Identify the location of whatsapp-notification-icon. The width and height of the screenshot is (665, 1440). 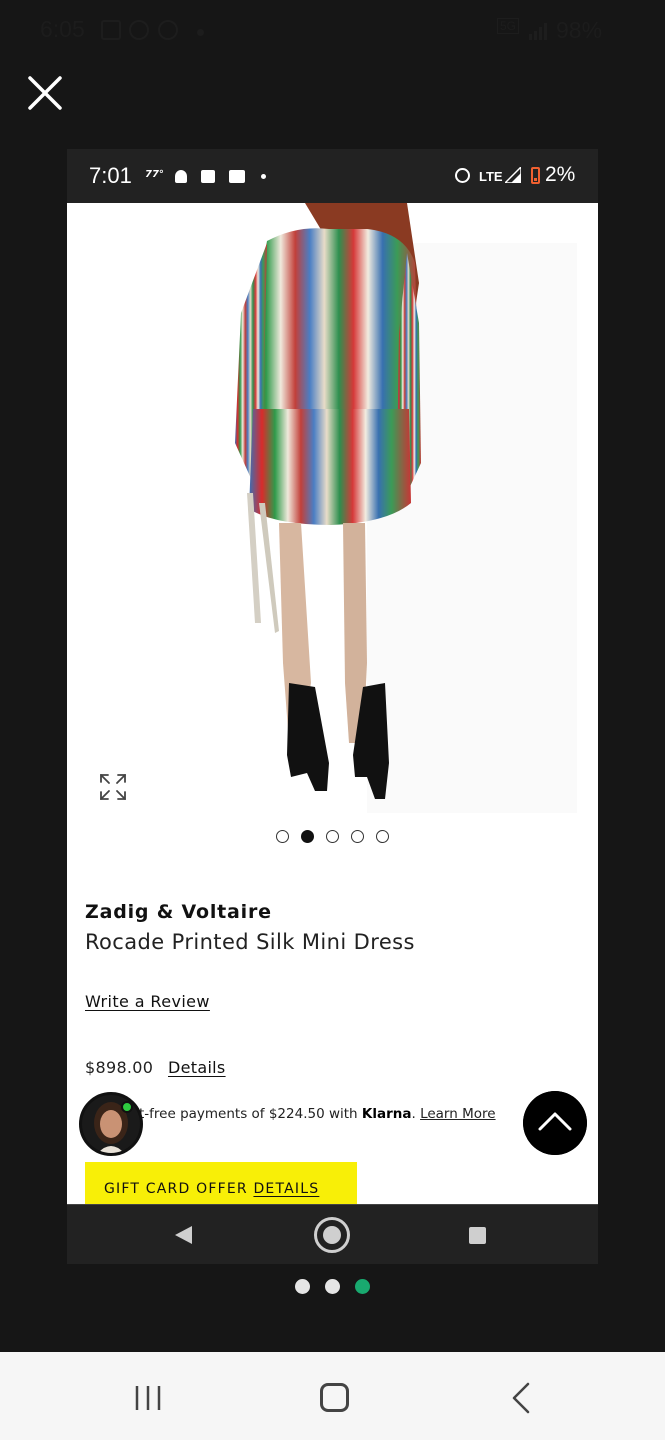
(139, 30).